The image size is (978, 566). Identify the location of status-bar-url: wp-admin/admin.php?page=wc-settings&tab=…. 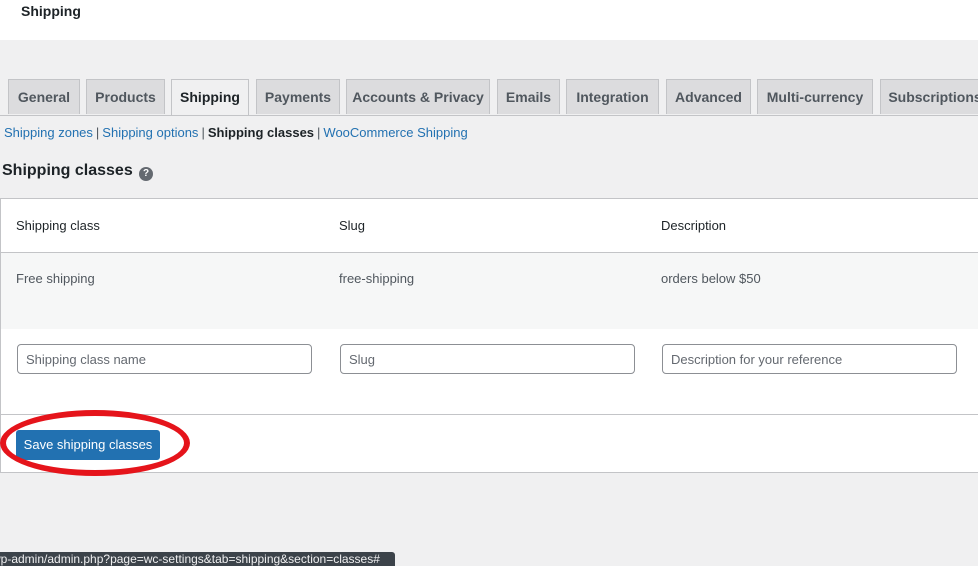
(190, 559).